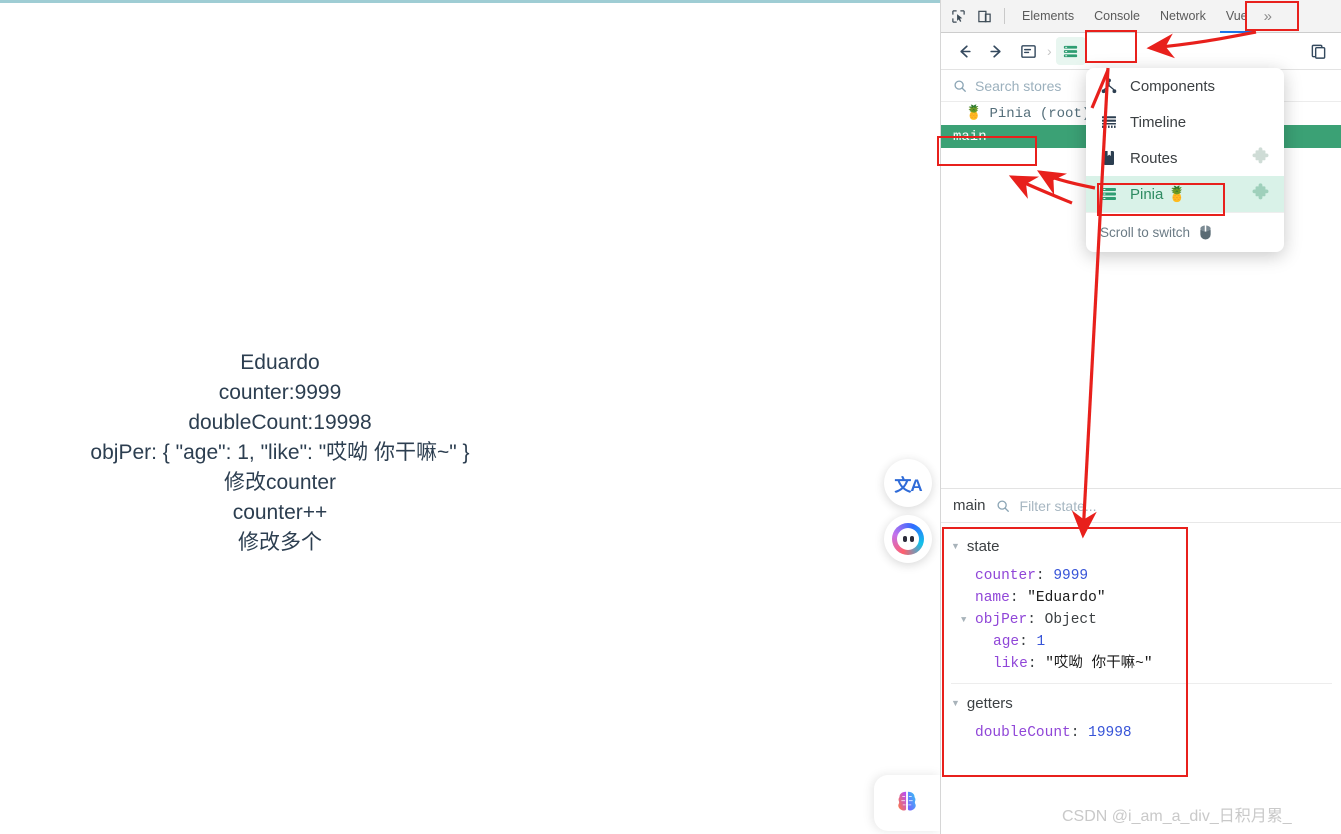 Image resolution: width=1341 pixels, height=834 pixels. I want to click on timeline-icon, so click(1109, 122).